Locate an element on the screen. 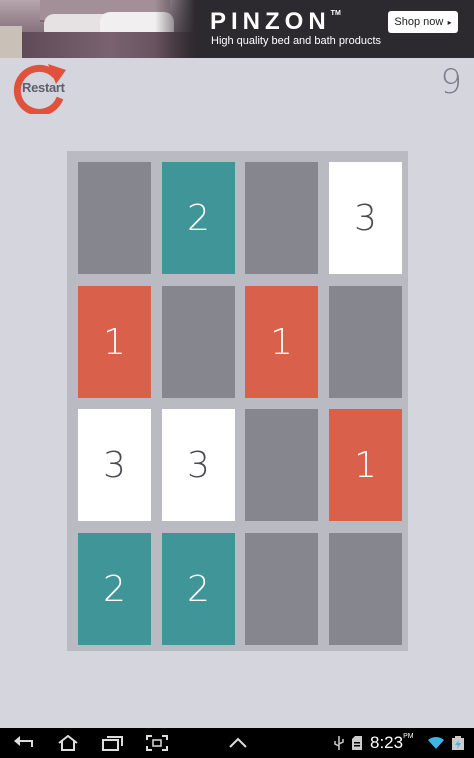 This screenshot has height=758, width=474. ad-shop-now-button: Shop now ▸ is located at coordinates (423, 22).